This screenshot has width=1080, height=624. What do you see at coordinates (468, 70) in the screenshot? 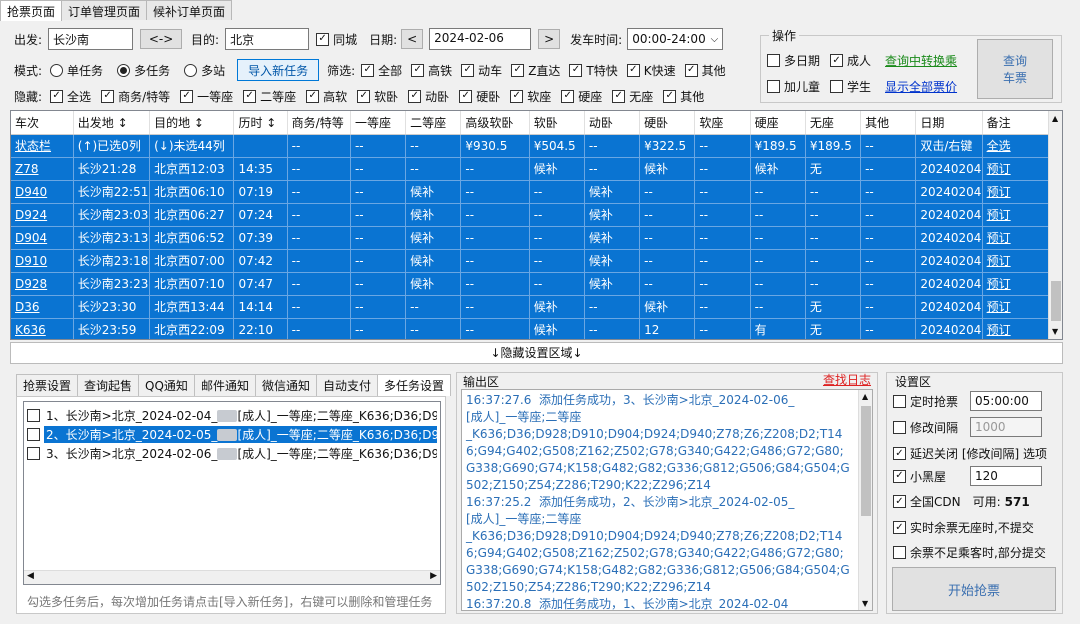
I see `filter-dongche-checkbox: ✓` at bounding box center [468, 70].